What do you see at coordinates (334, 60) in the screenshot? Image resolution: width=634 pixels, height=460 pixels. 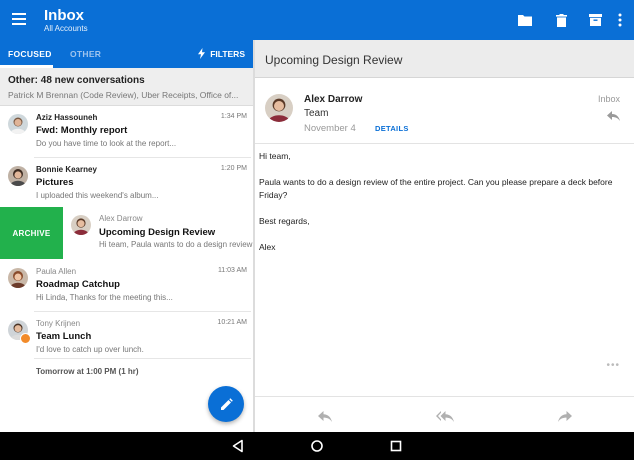 I see `message-title: Upcoming Design Review` at bounding box center [334, 60].